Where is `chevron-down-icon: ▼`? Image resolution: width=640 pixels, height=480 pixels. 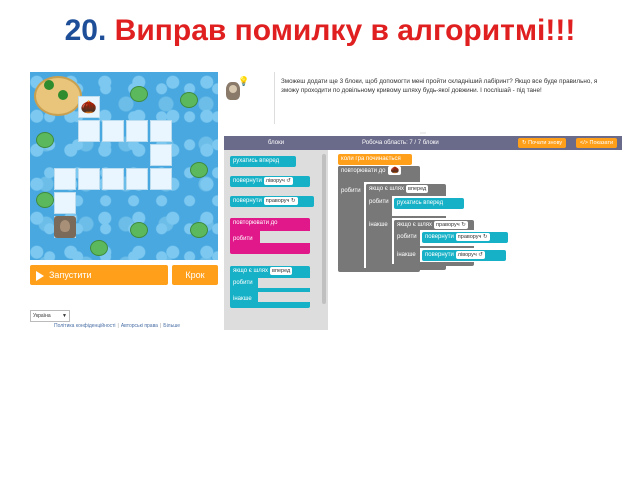
chevron-down-icon: ▼ is located at coordinates (64, 316).